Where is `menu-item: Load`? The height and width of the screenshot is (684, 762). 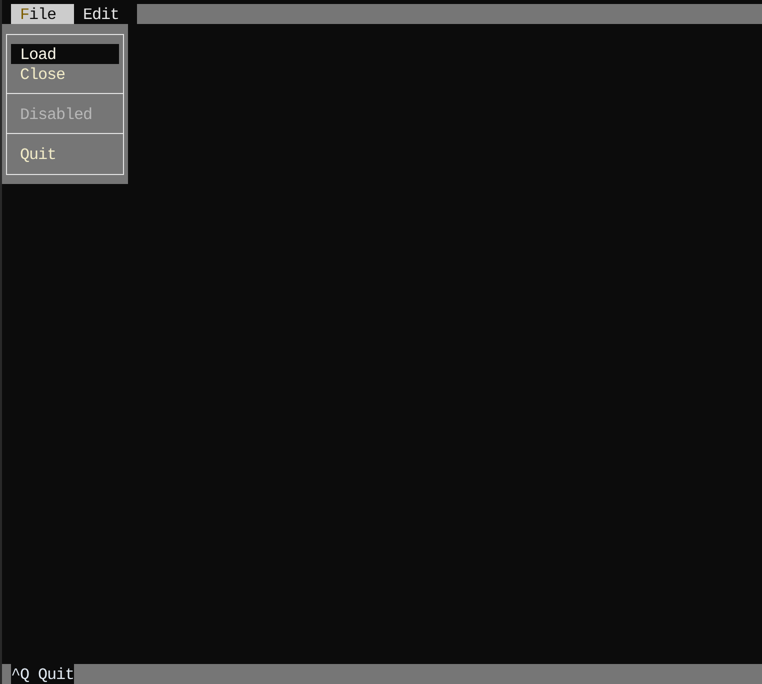
menu-item: Load is located at coordinates (65, 54).